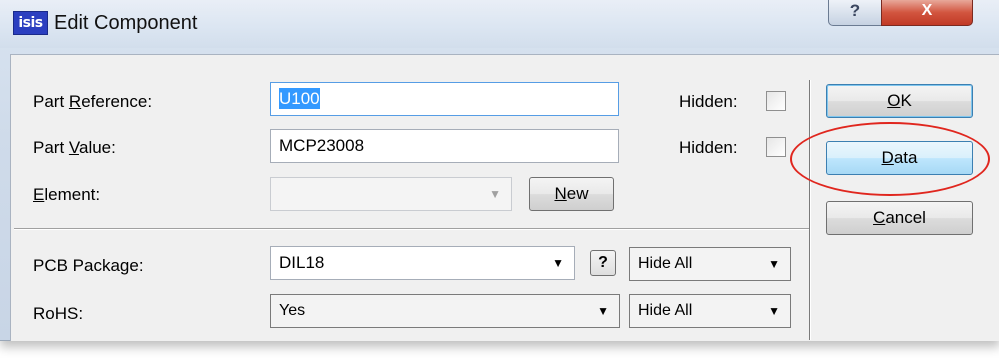  I want to click on part-value-input: MCP23008, so click(444, 146).